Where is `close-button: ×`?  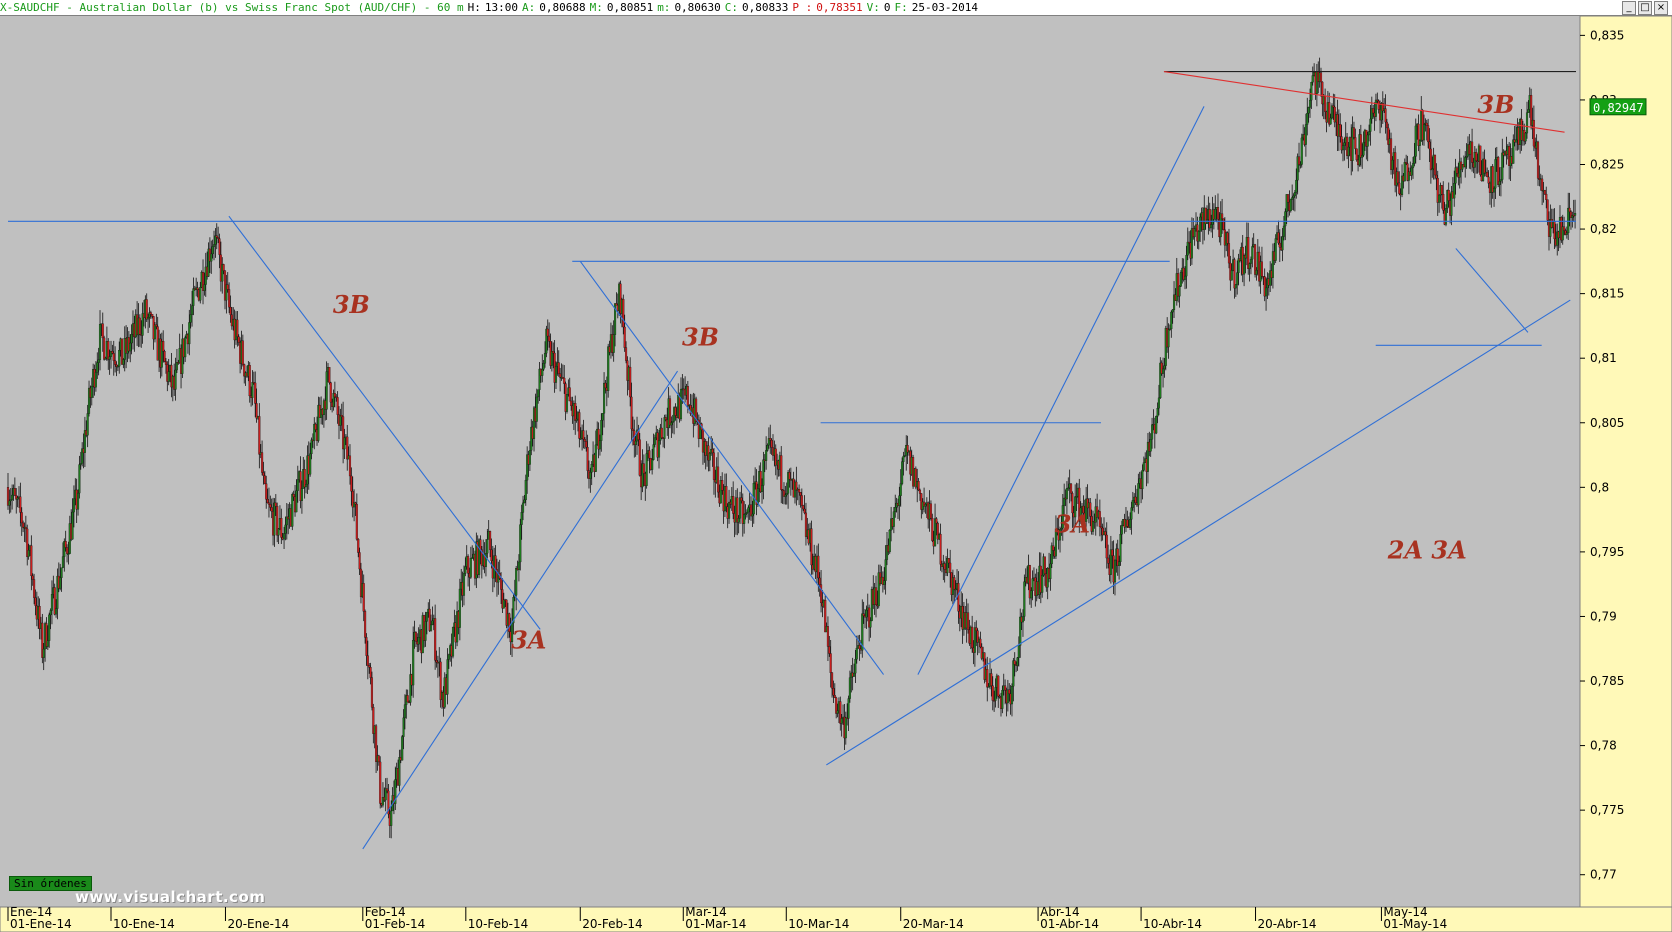 close-button: × is located at coordinates (1661, 8).